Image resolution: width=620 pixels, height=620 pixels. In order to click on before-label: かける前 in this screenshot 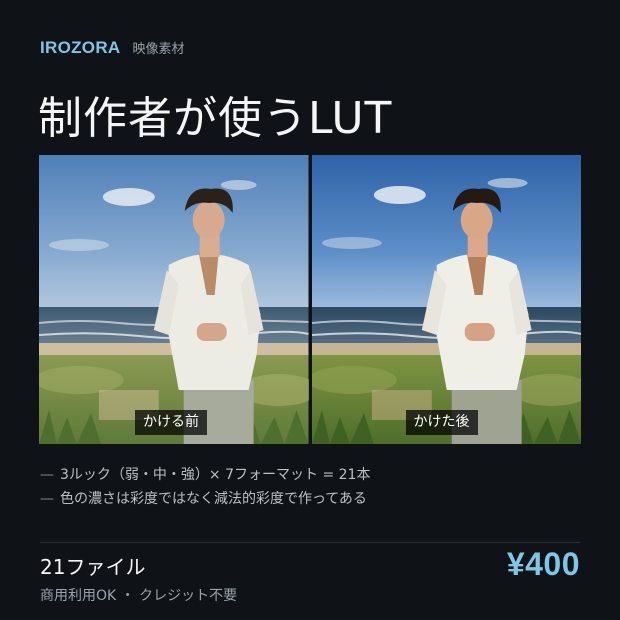, I will do `click(171, 422)`.